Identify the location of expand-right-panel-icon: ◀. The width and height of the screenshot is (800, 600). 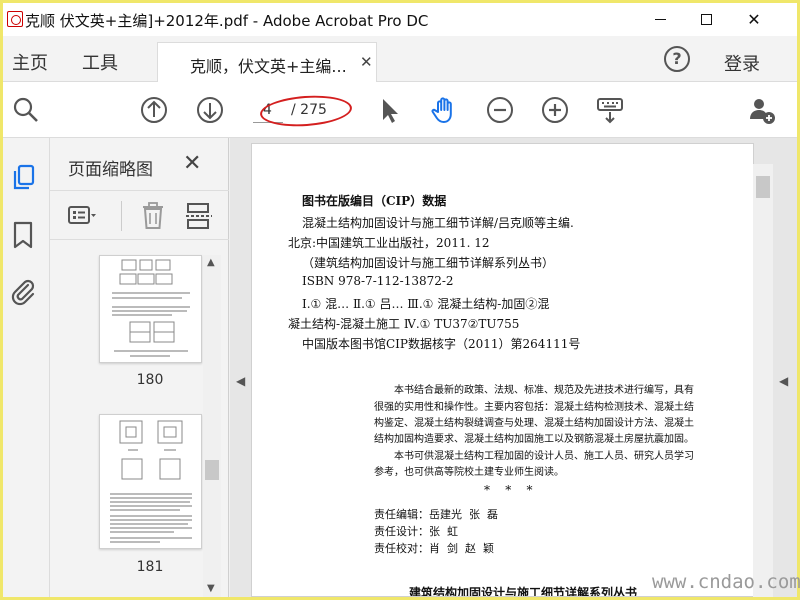
(783, 381).